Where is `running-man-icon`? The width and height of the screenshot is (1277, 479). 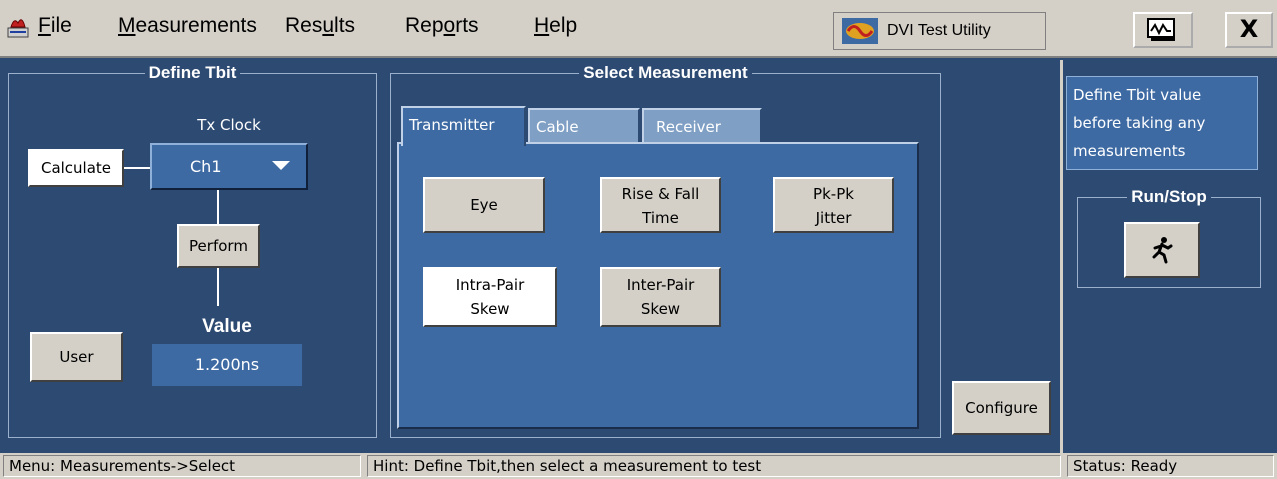 running-man-icon is located at coordinates (1162, 250).